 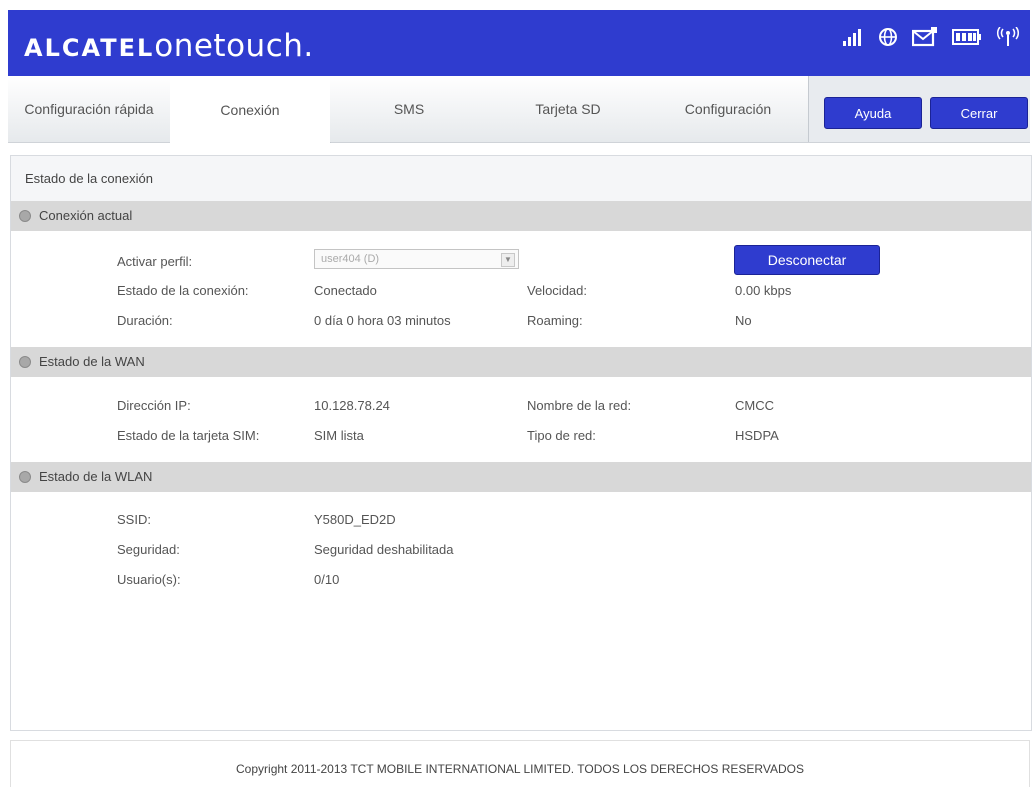 I want to click on users-label: Usuario(s):, so click(x=149, y=579).